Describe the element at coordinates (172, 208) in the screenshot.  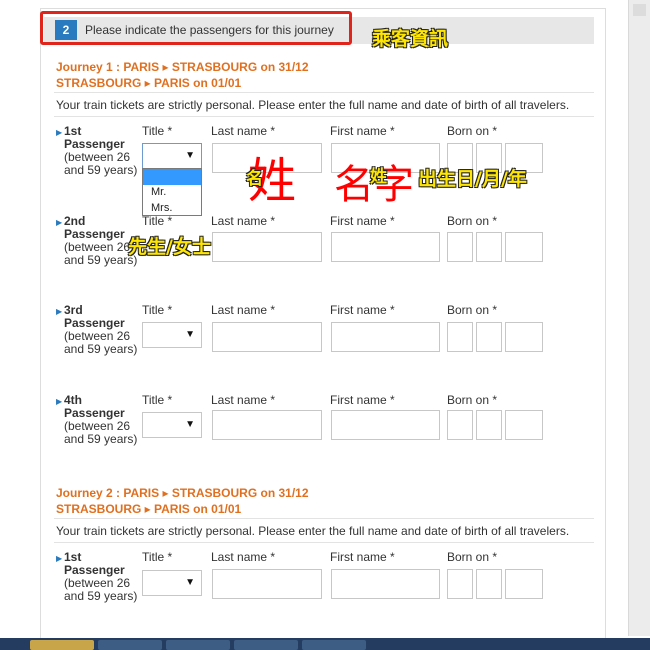
I see `title-option-mrs: Mrs.` at that location.